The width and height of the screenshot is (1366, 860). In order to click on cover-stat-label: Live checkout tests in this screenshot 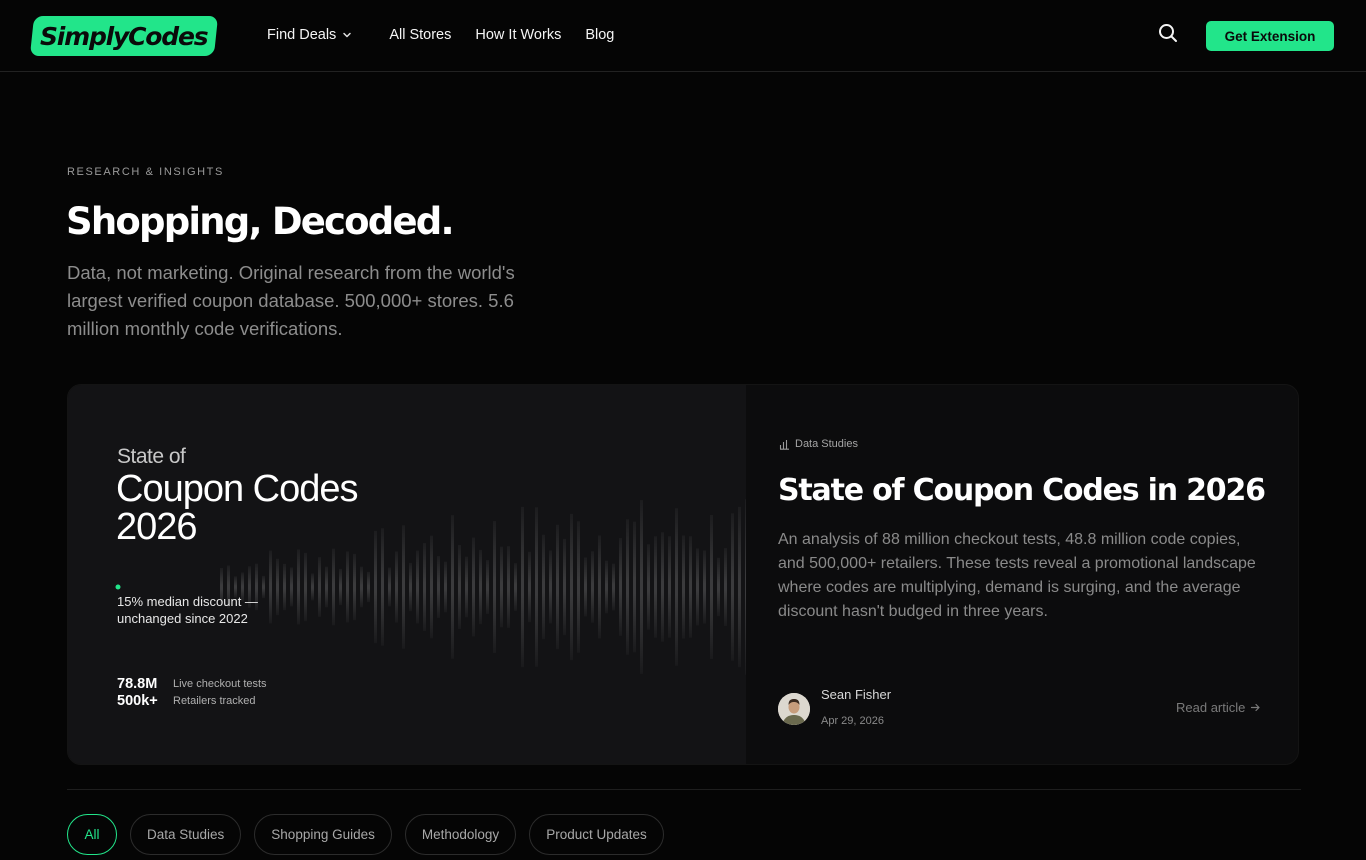, I will do `click(220, 683)`.